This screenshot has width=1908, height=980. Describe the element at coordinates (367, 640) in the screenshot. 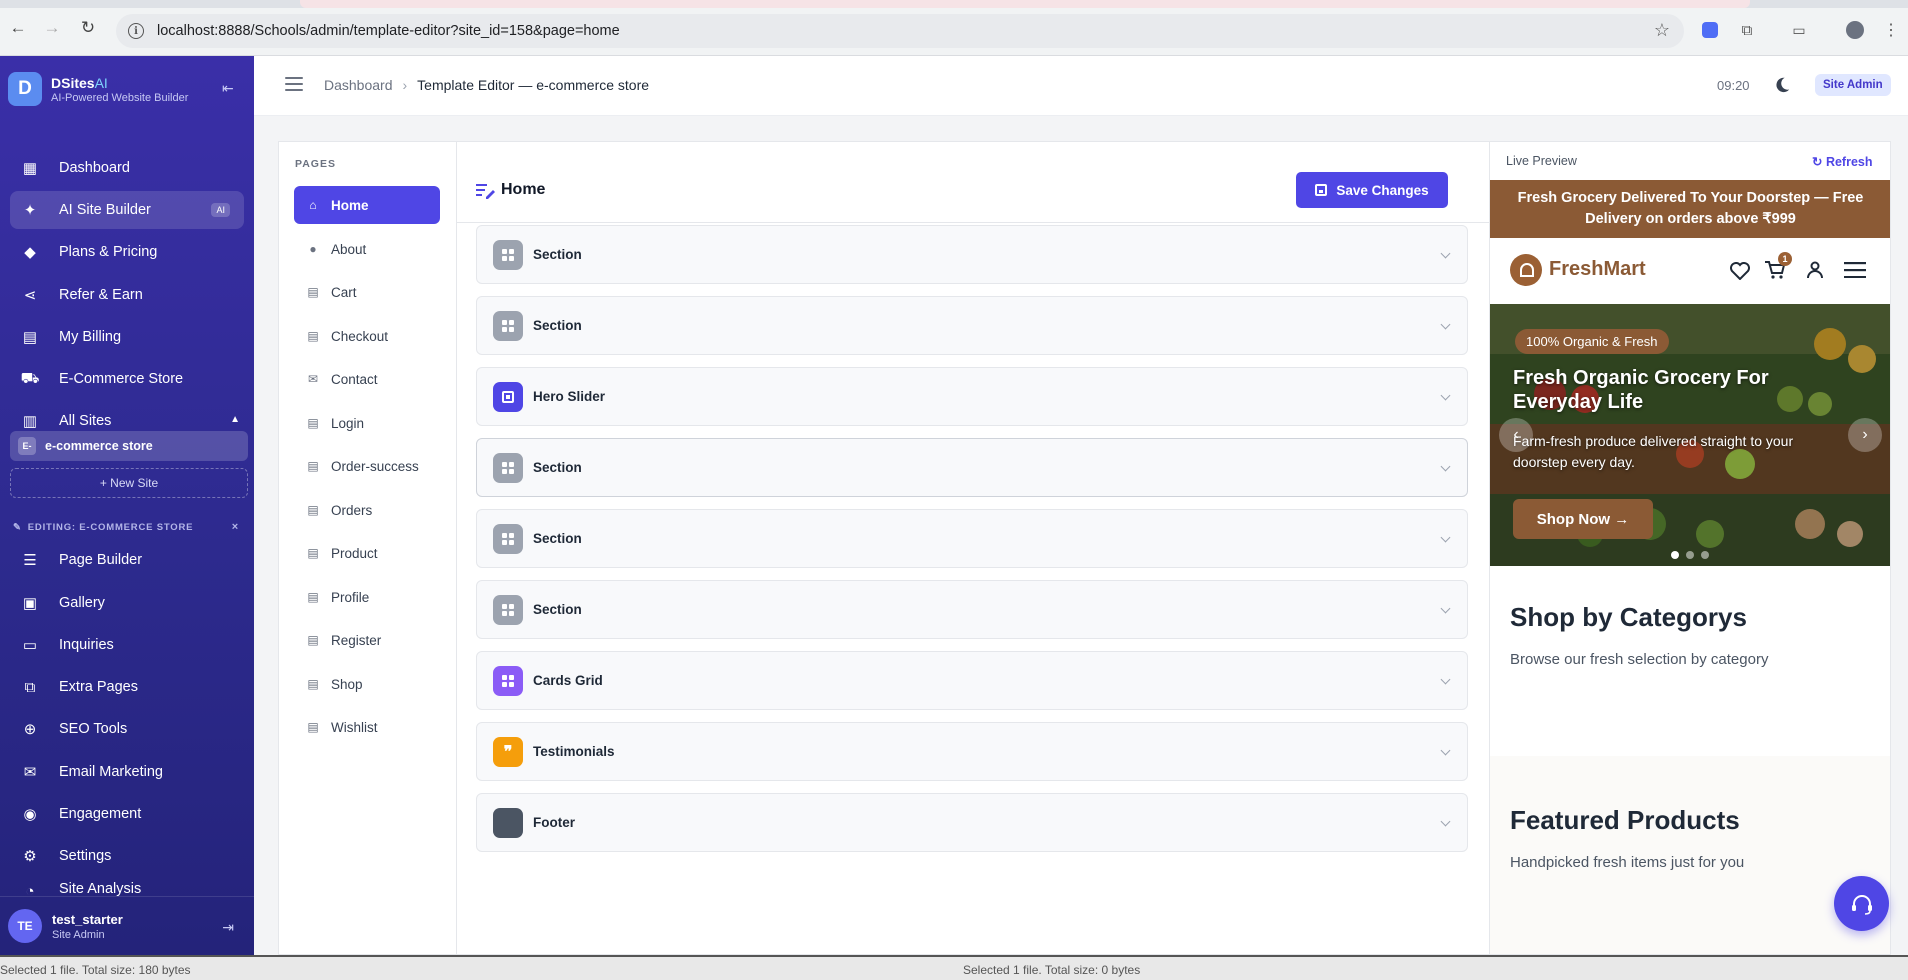

I see `page-item-register: ▤ Register` at that location.